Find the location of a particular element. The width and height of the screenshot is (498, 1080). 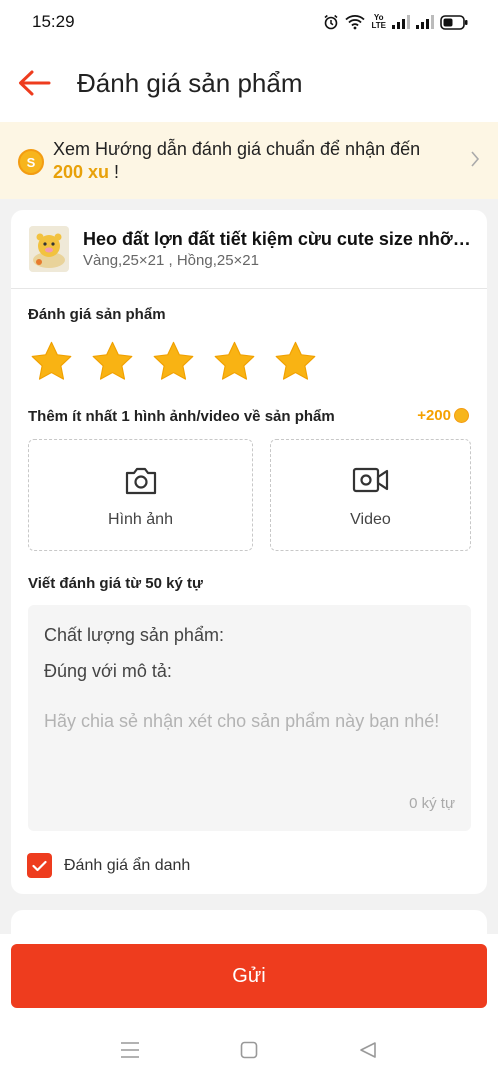

coin-icon is located at coordinates (461, 415).